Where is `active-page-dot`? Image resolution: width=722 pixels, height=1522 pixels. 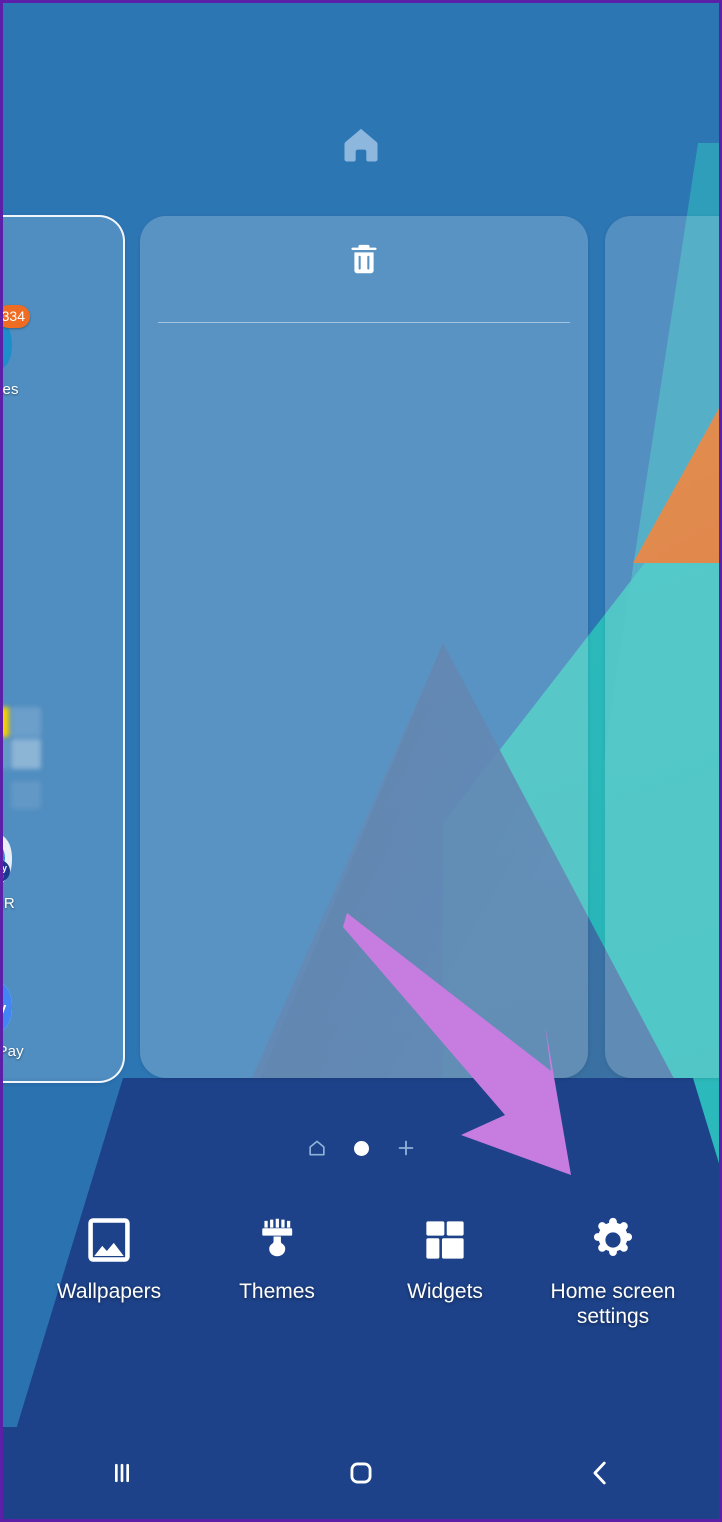 active-page-dot is located at coordinates (361, 1148).